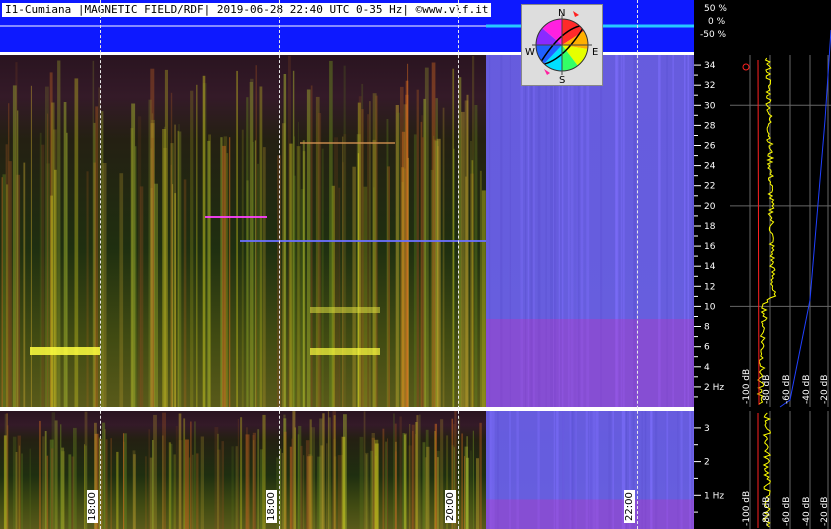  I want to click on compass-rose-icon: N S E W, so click(561, 46).